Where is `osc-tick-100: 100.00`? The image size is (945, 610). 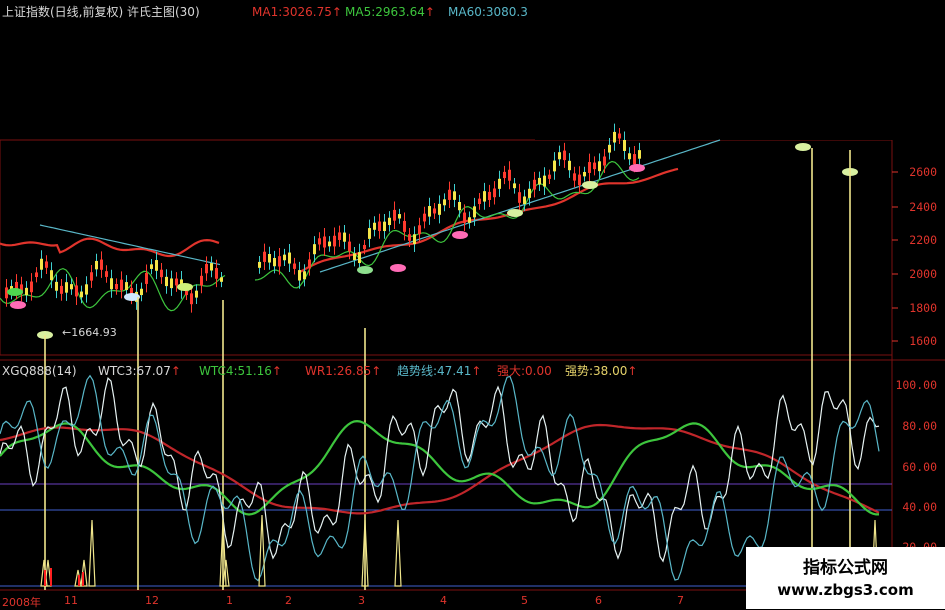 osc-tick-100: 100.00 is located at coordinates (916, 385).